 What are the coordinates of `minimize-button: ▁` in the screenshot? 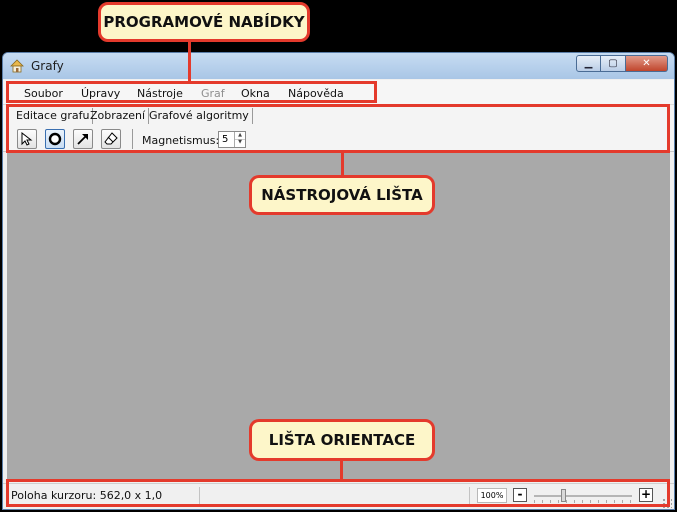 It's located at (588, 63).